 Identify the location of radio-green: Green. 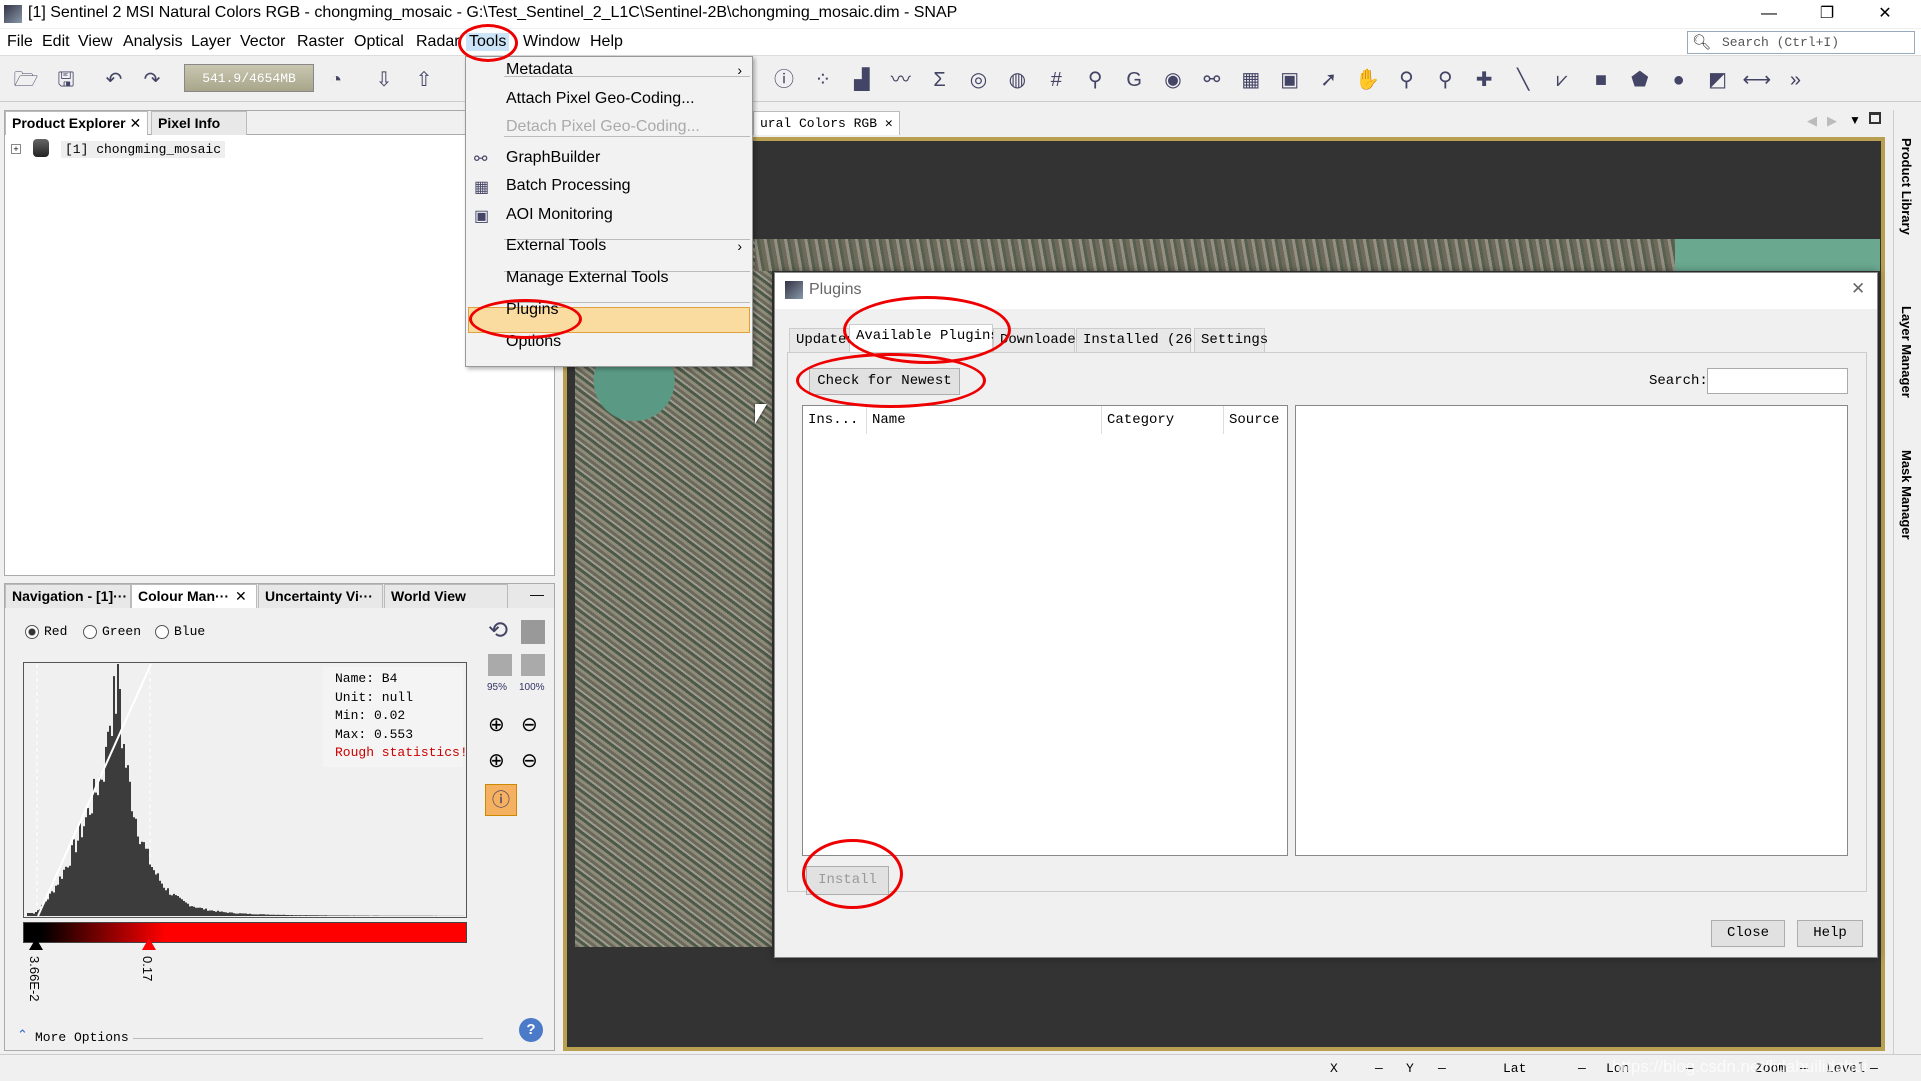
(112, 631).